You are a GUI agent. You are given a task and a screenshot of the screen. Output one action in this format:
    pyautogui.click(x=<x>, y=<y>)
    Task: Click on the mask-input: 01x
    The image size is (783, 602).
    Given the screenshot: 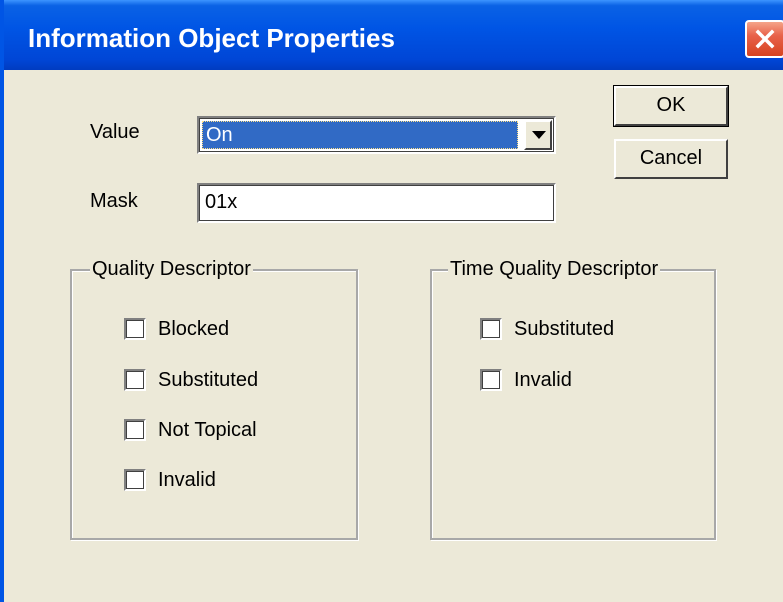 What is the action you would take?
    pyautogui.click(x=376, y=203)
    